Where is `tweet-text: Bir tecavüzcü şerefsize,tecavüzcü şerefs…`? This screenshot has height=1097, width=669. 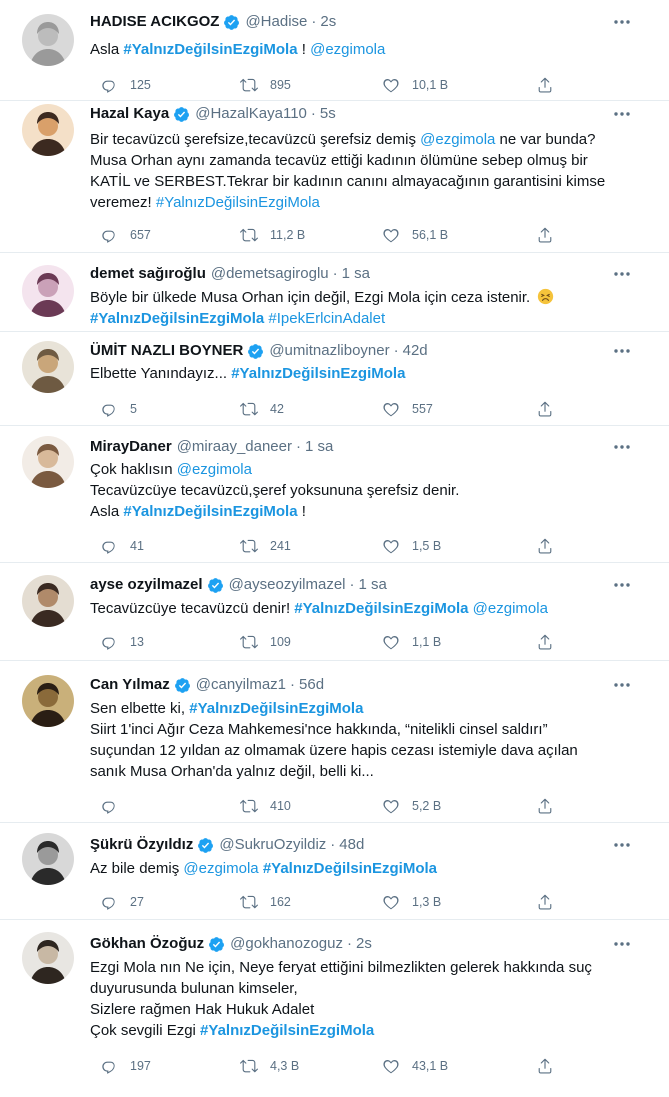 tweet-text: Bir tecavüzcü şerefsize,tecavüzcü şerefs… is located at coordinates (347, 171).